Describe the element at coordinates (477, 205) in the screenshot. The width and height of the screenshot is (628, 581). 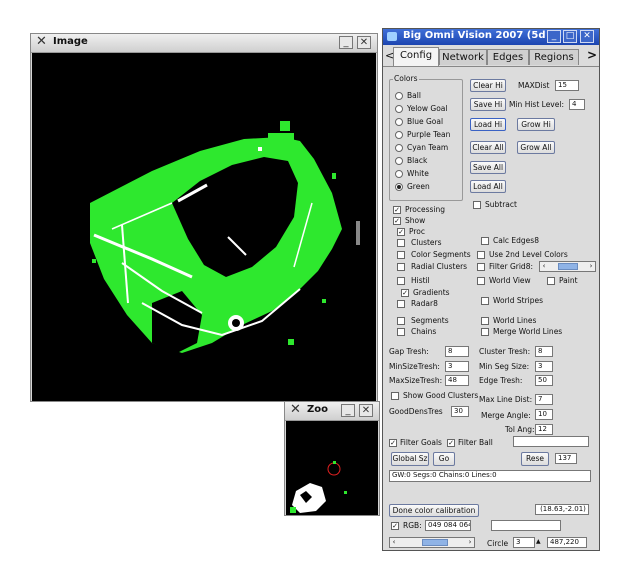
I see `subtract-checkbox` at that location.